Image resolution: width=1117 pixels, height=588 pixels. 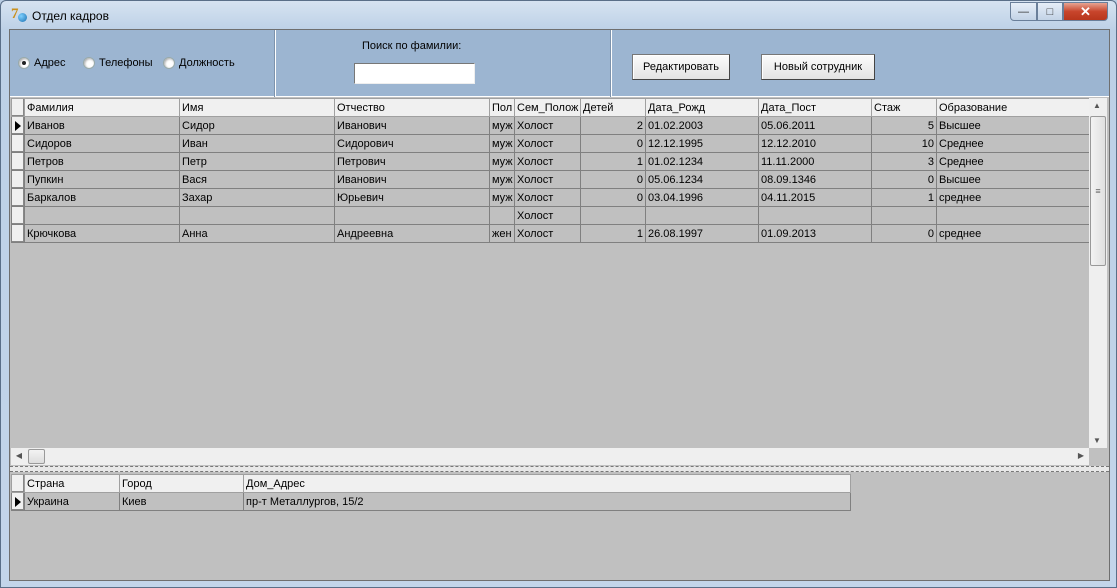 I want to click on table-cell: 12.12.2010, so click(x=815, y=143).